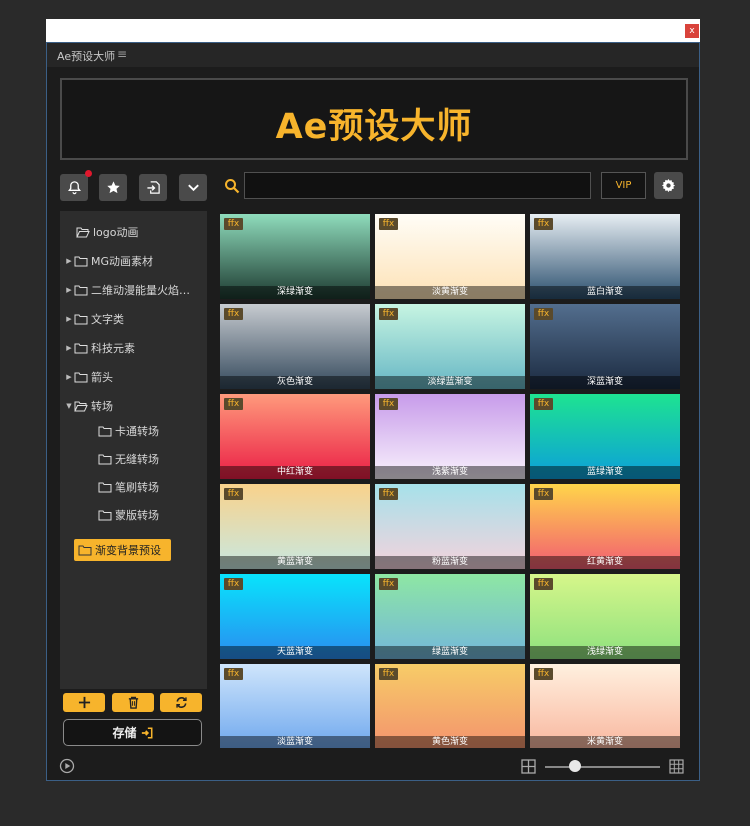 This screenshot has width=750, height=826. What do you see at coordinates (605, 436) in the screenshot?
I see `preset-card: ffx 蓝绿渐变` at bounding box center [605, 436].